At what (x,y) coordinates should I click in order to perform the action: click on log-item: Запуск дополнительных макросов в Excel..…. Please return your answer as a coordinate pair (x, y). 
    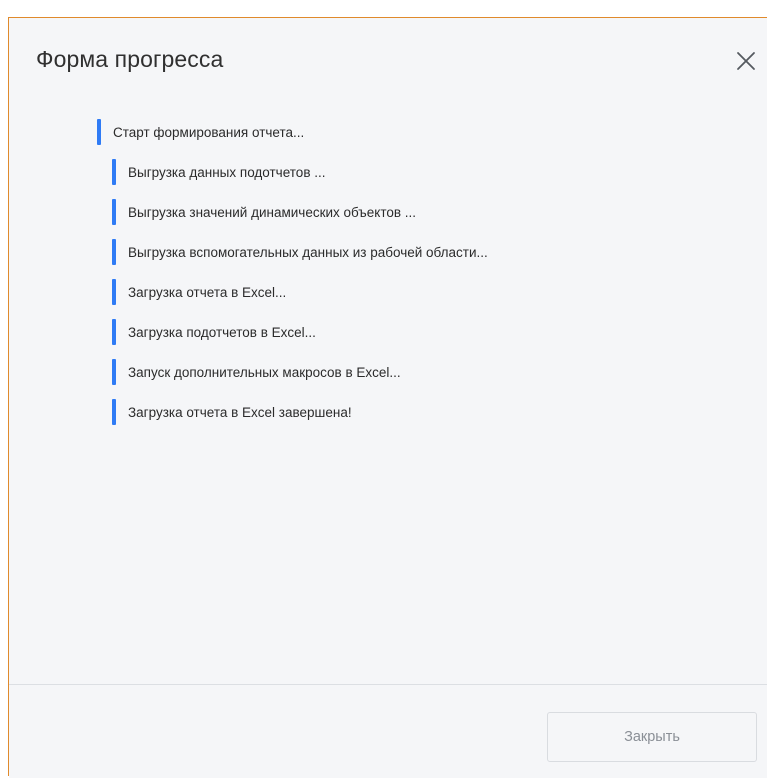
    Looking at the image, I should click on (300, 372).